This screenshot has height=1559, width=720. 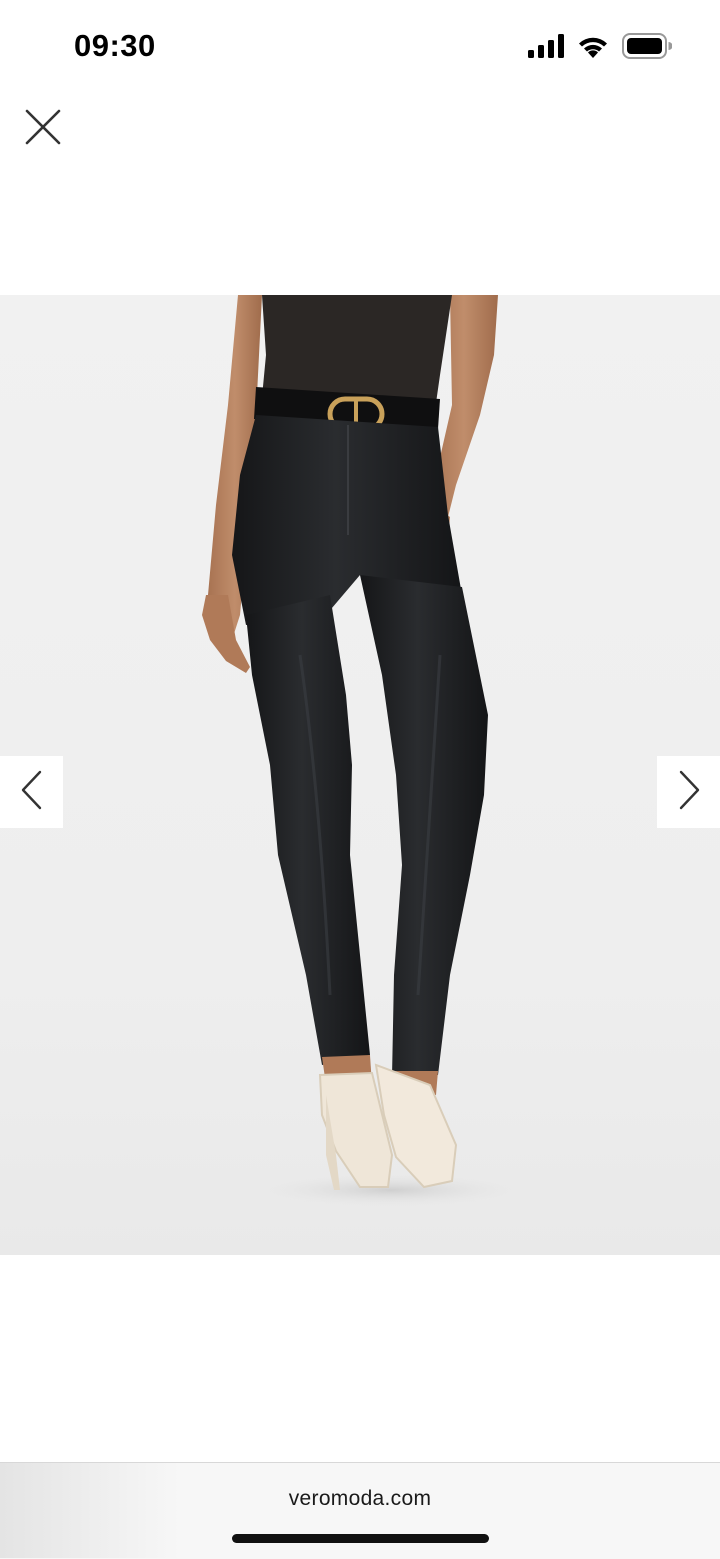 What do you see at coordinates (360, 1499) in the screenshot?
I see `site-domain: veromoda.com` at bounding box center [360, 1499].